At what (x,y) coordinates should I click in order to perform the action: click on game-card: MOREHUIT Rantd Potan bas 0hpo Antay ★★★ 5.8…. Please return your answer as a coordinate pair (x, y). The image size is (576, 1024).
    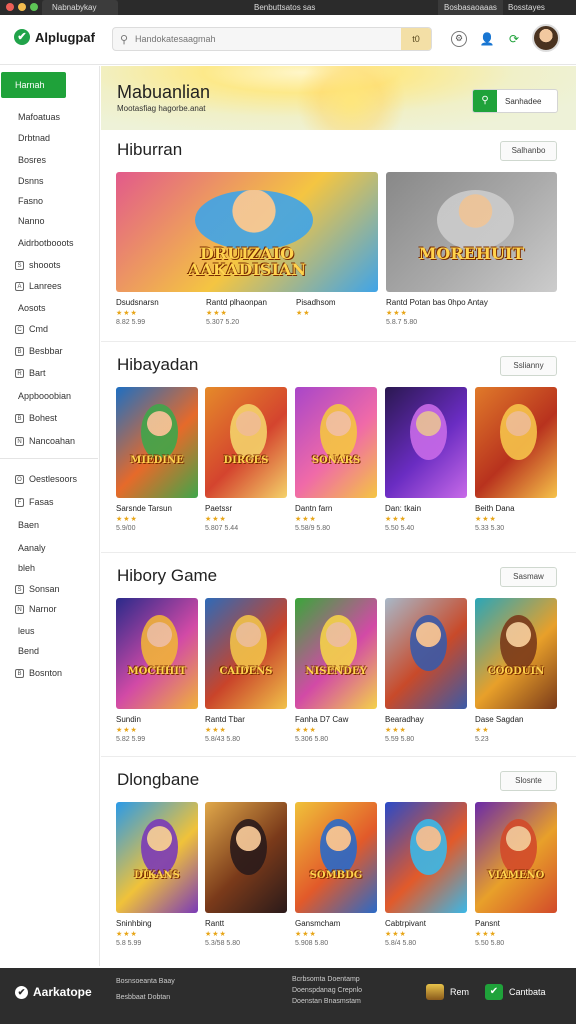
    Looking at the image, I should click on (471, 249).